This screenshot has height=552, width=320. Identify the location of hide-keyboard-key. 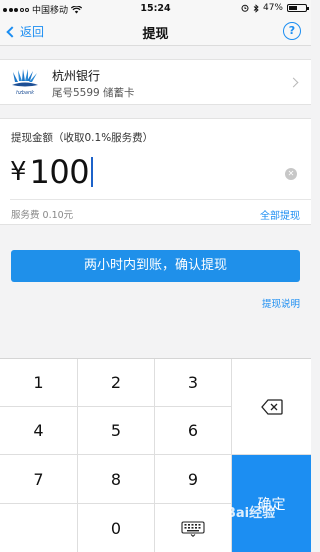
(193, 528).